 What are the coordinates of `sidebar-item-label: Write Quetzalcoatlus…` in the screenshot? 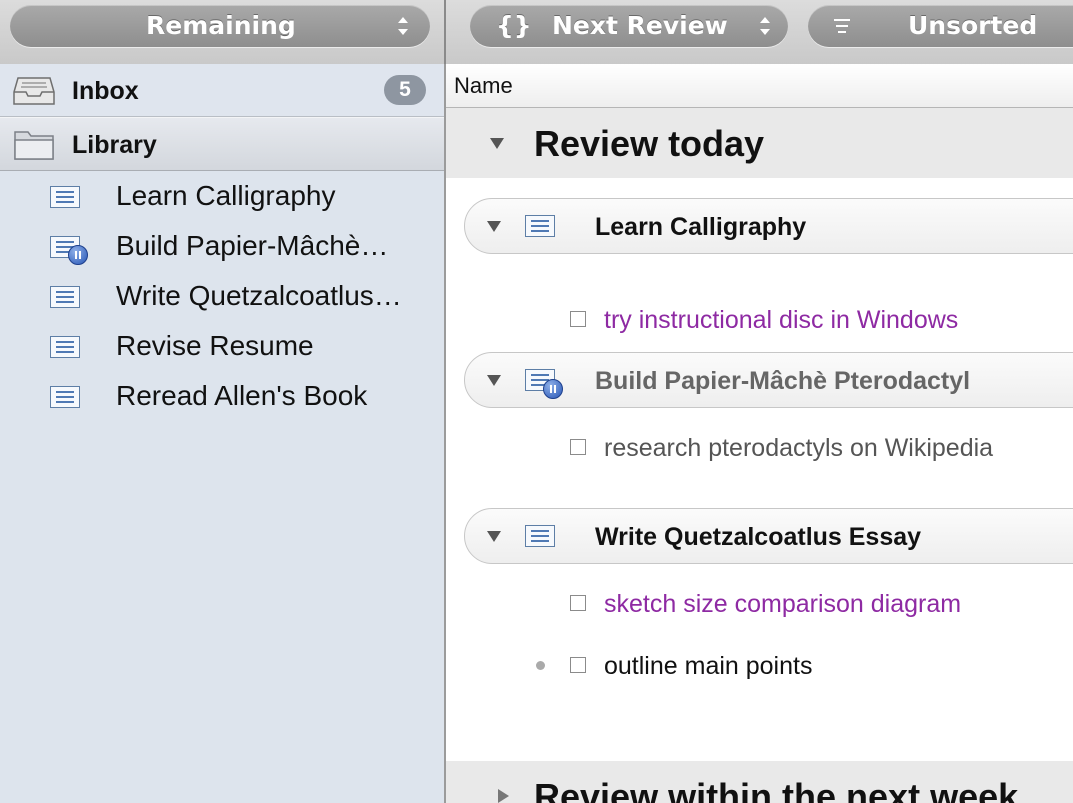 It's located at (259, 295).